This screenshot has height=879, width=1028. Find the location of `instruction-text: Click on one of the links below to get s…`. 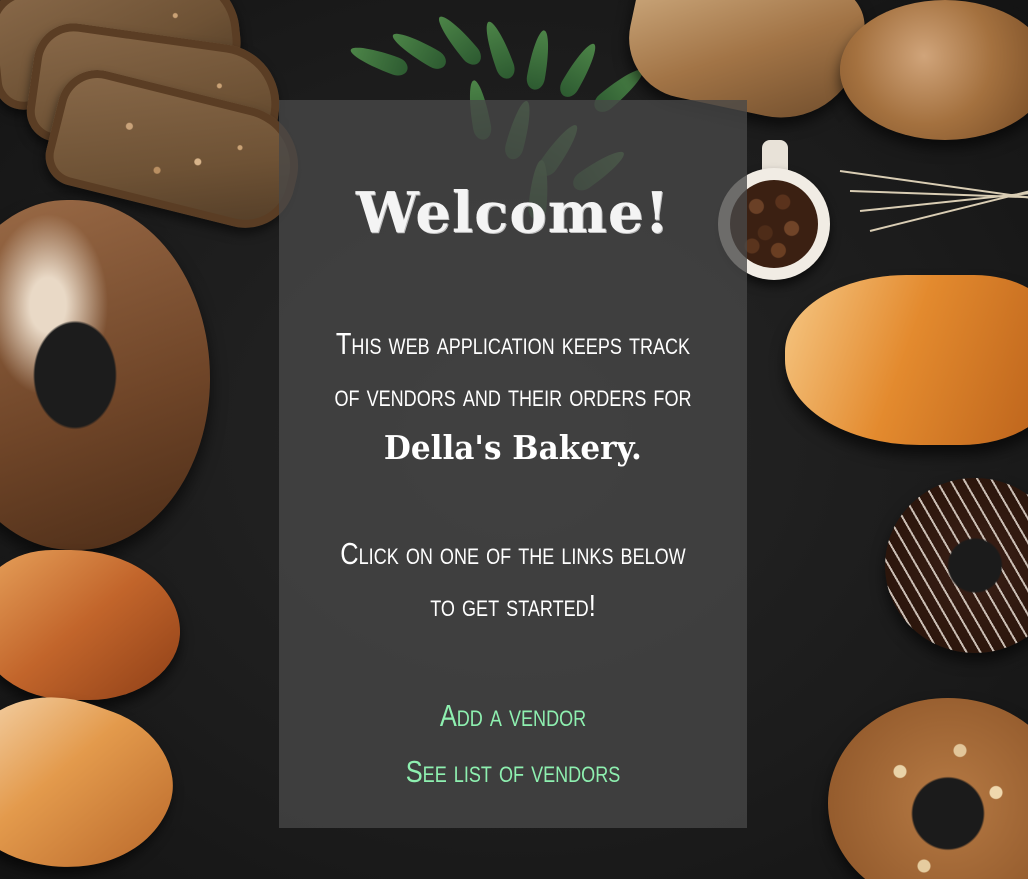

instruction-text: Click on one of the links below to get s… is located at coordinates (513, 580).